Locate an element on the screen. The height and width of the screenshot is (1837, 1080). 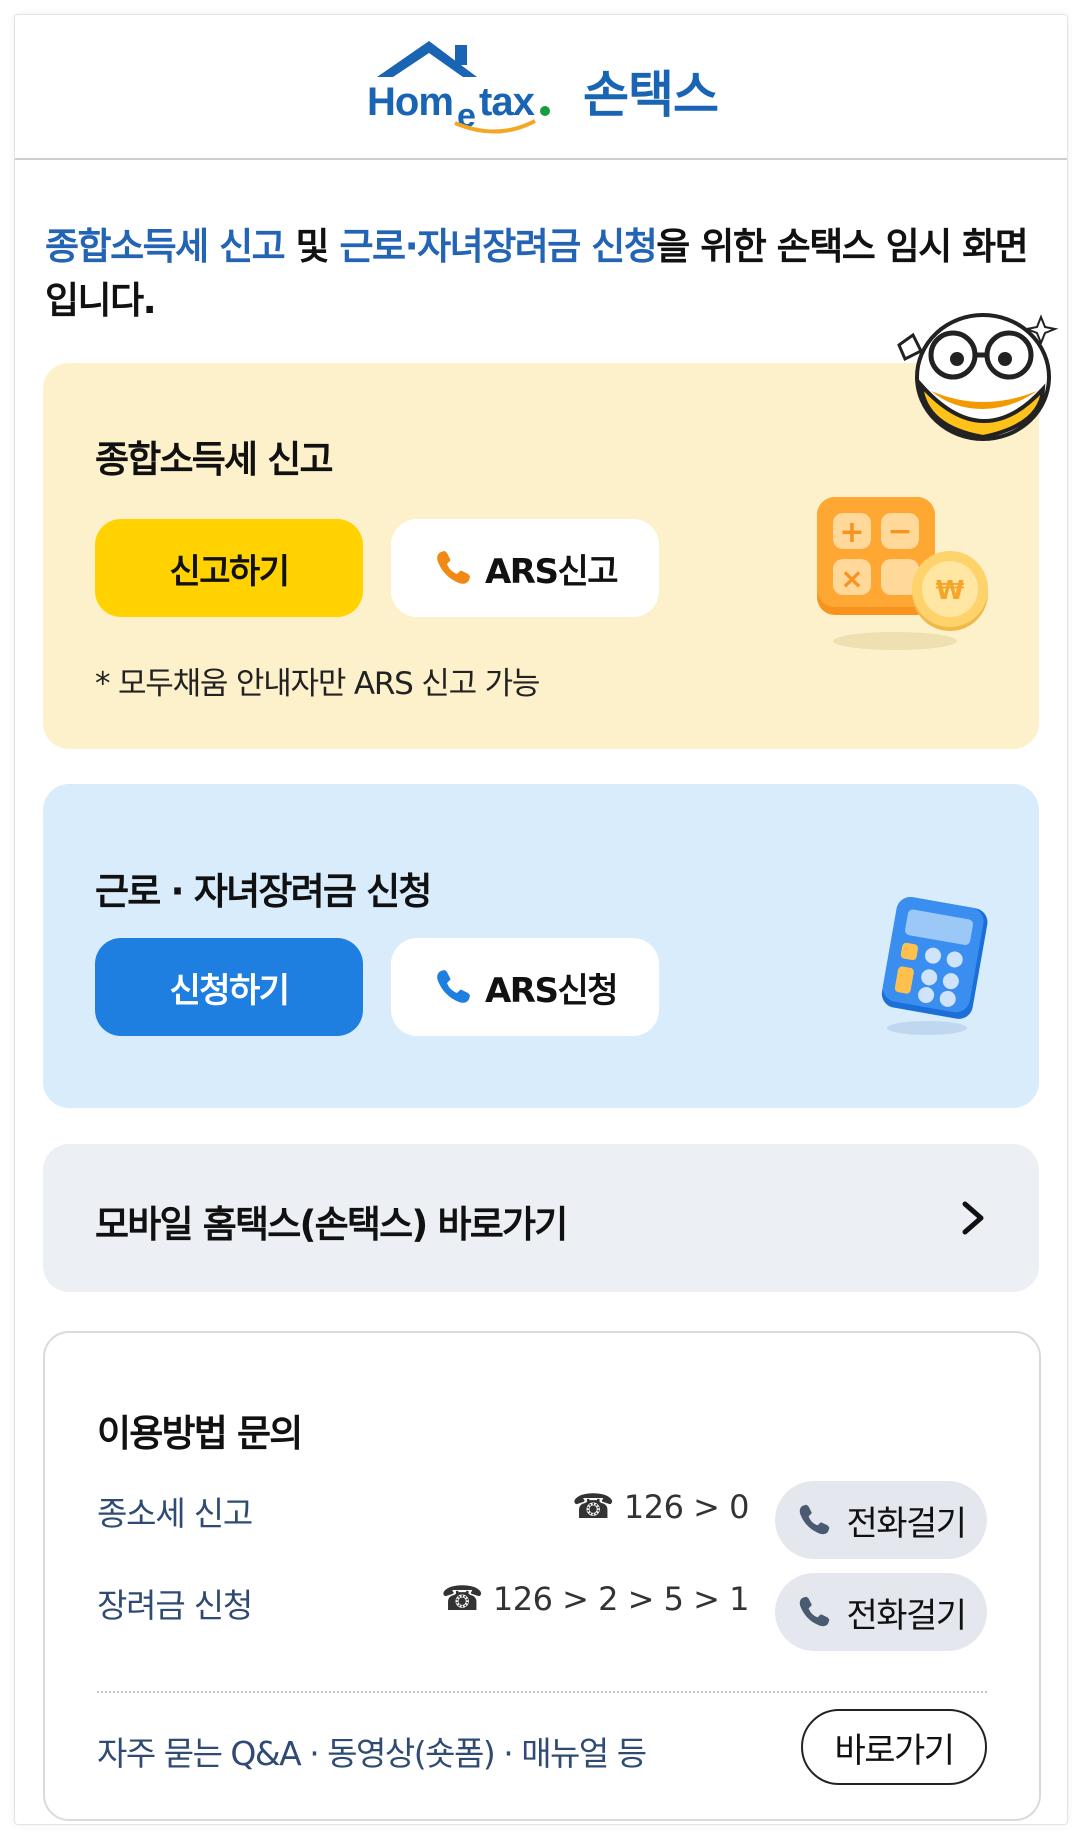
income-tax-card-title: 종합소득세 신고 is located at coordinates (214, 459).